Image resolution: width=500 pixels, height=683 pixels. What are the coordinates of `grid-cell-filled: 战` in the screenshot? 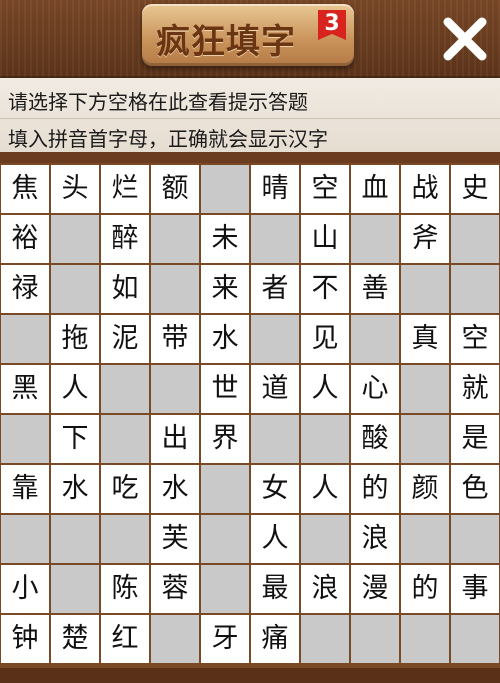 It's located at (425, 189).